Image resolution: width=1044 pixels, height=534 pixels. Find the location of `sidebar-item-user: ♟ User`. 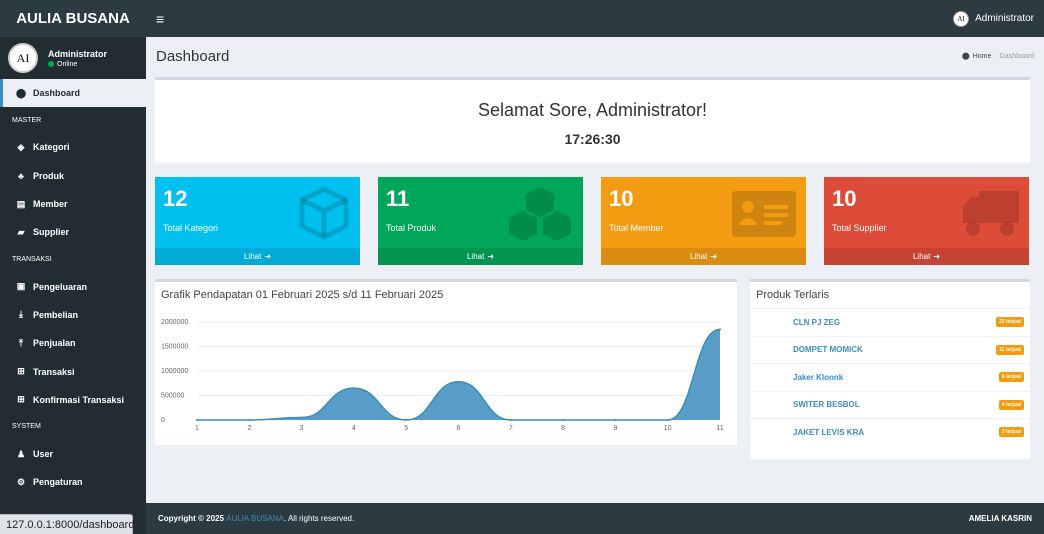

sidebar-item-user: ♟ User is located at coordinates (73, 454).